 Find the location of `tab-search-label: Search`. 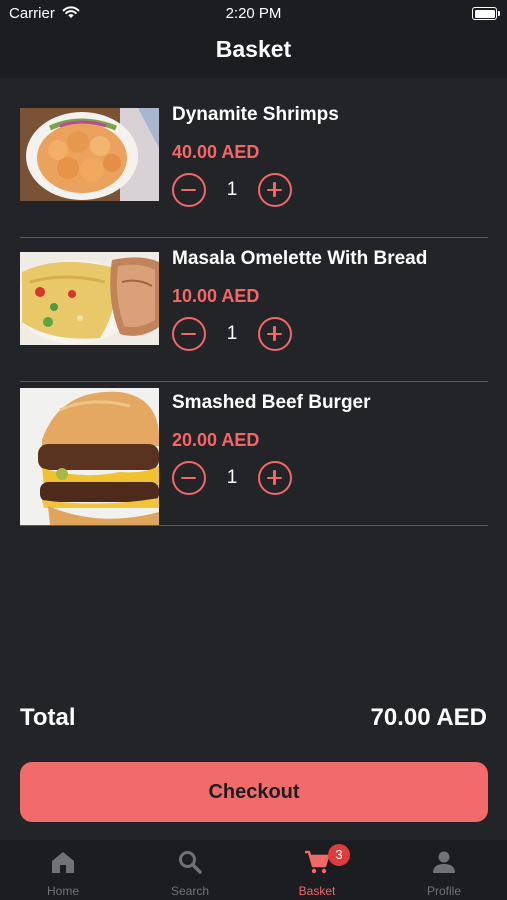

tab-search-label: Search is located at coordinates (190, 891).